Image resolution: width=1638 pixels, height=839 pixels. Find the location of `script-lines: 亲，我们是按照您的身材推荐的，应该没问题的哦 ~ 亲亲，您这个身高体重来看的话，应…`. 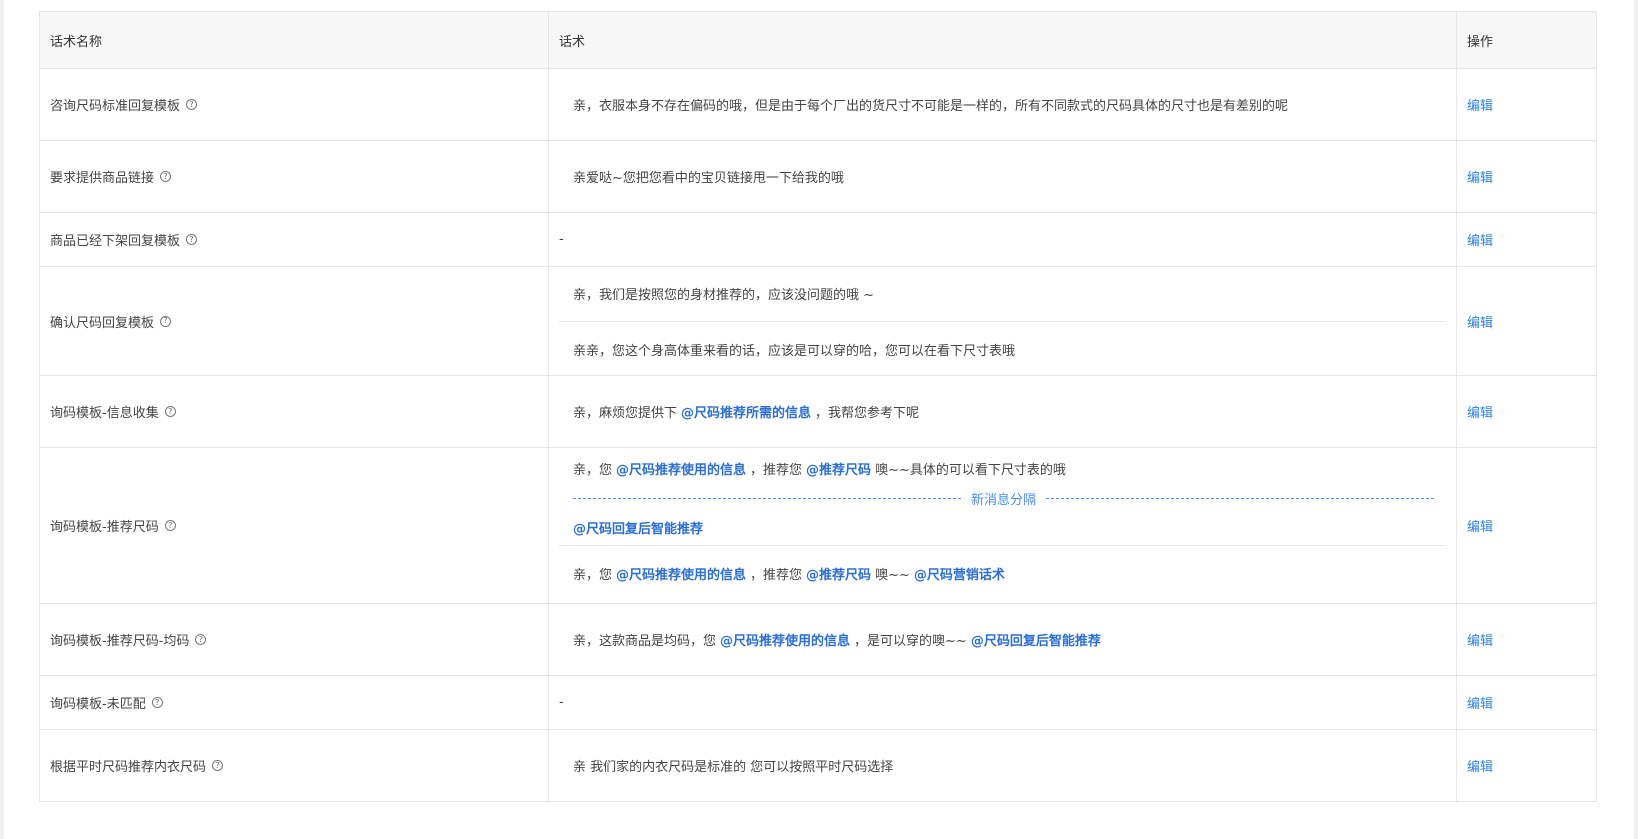

script-lines: 亲，我们是按照您的身材推荐的，应该没问题的哦 ~ 亲亲，您这个身高体重来看的话，应… is located at coordinates (1002, 321).